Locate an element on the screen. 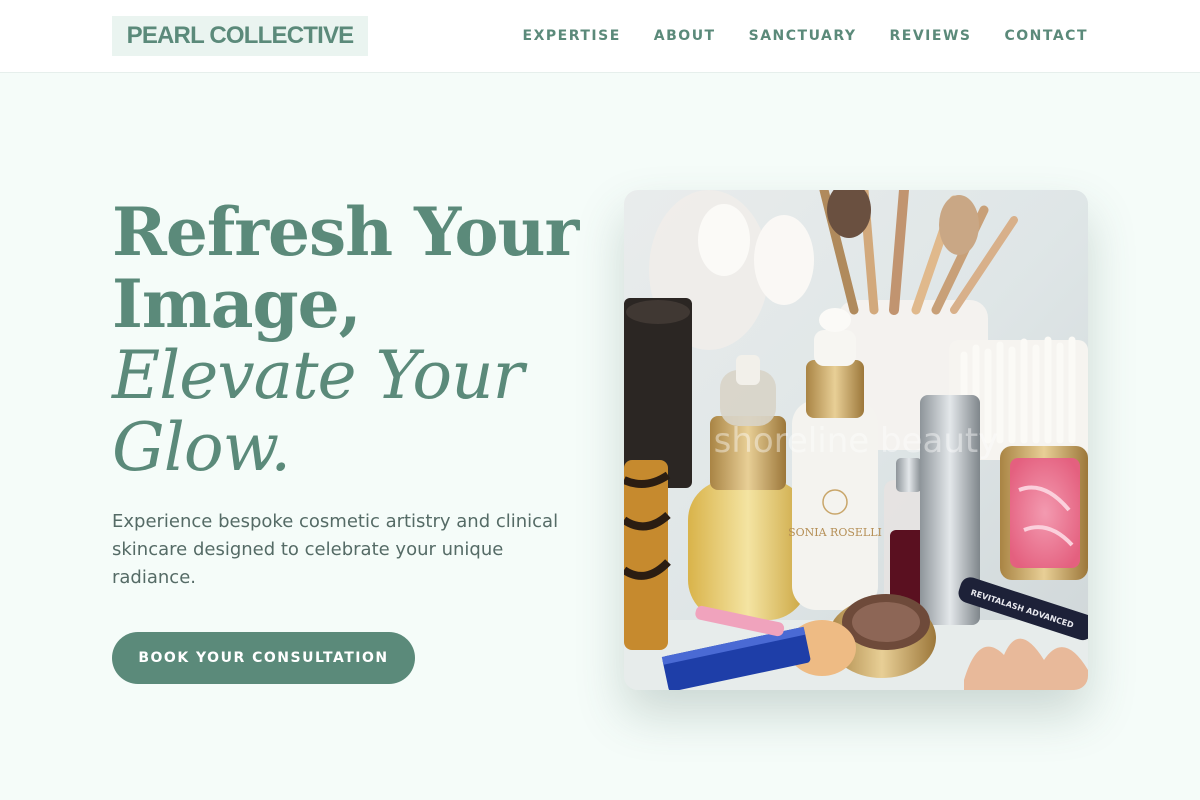 The width and height of the screenshot is (1200, 800). nav-about: ABOUT is located at coordinates (685, 36).